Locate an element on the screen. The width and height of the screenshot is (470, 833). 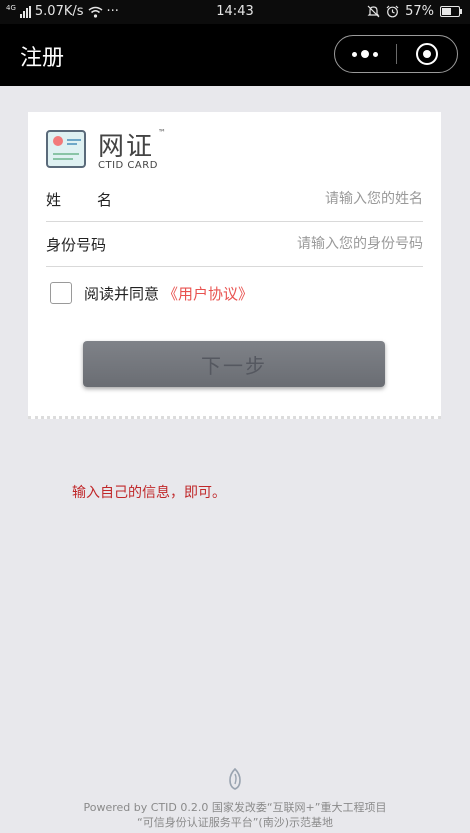
name-label: 姓名 is located at coordinates (97, 200).